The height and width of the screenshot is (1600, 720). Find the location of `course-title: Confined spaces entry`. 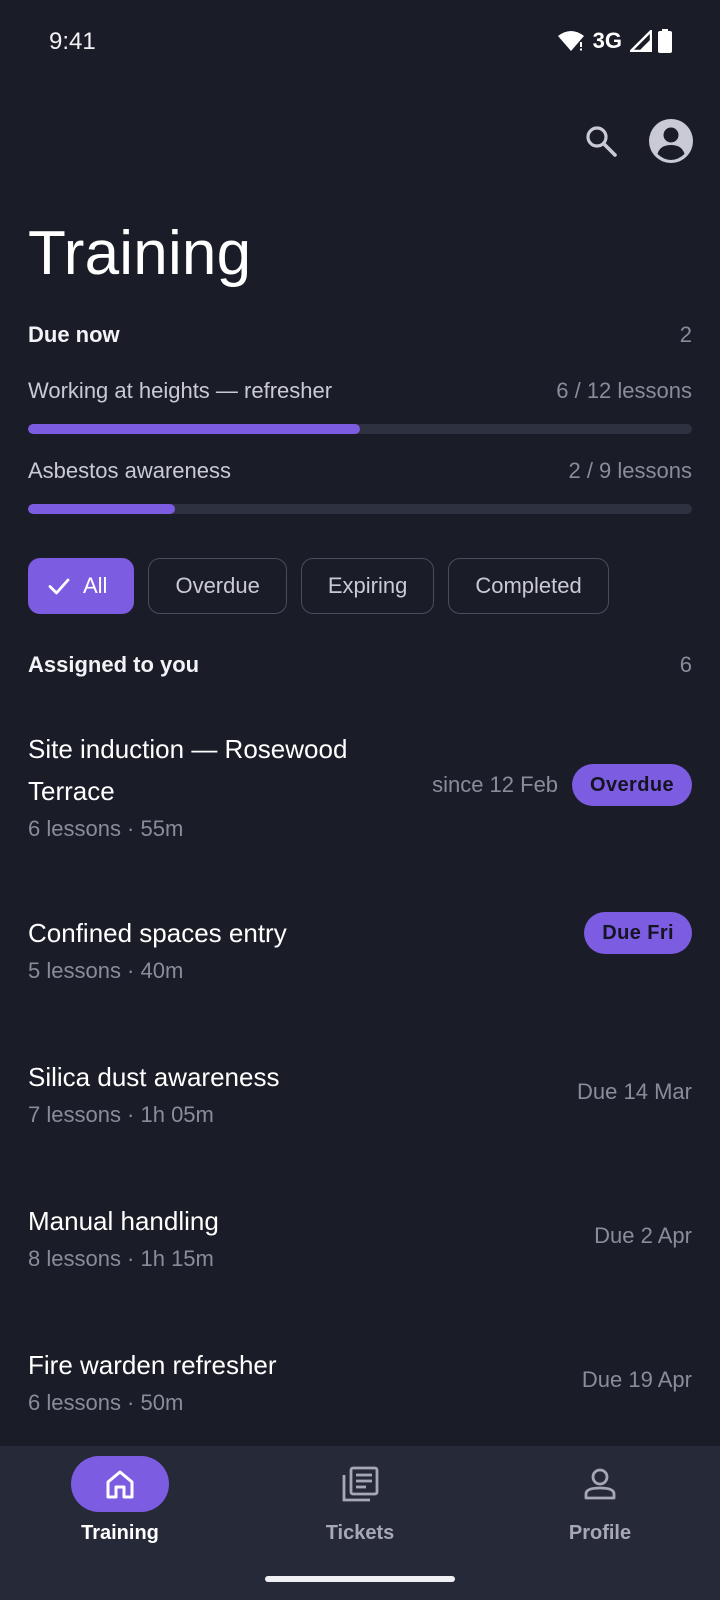

course-title: Confined spaces entry is located at coordinates (157, 933).